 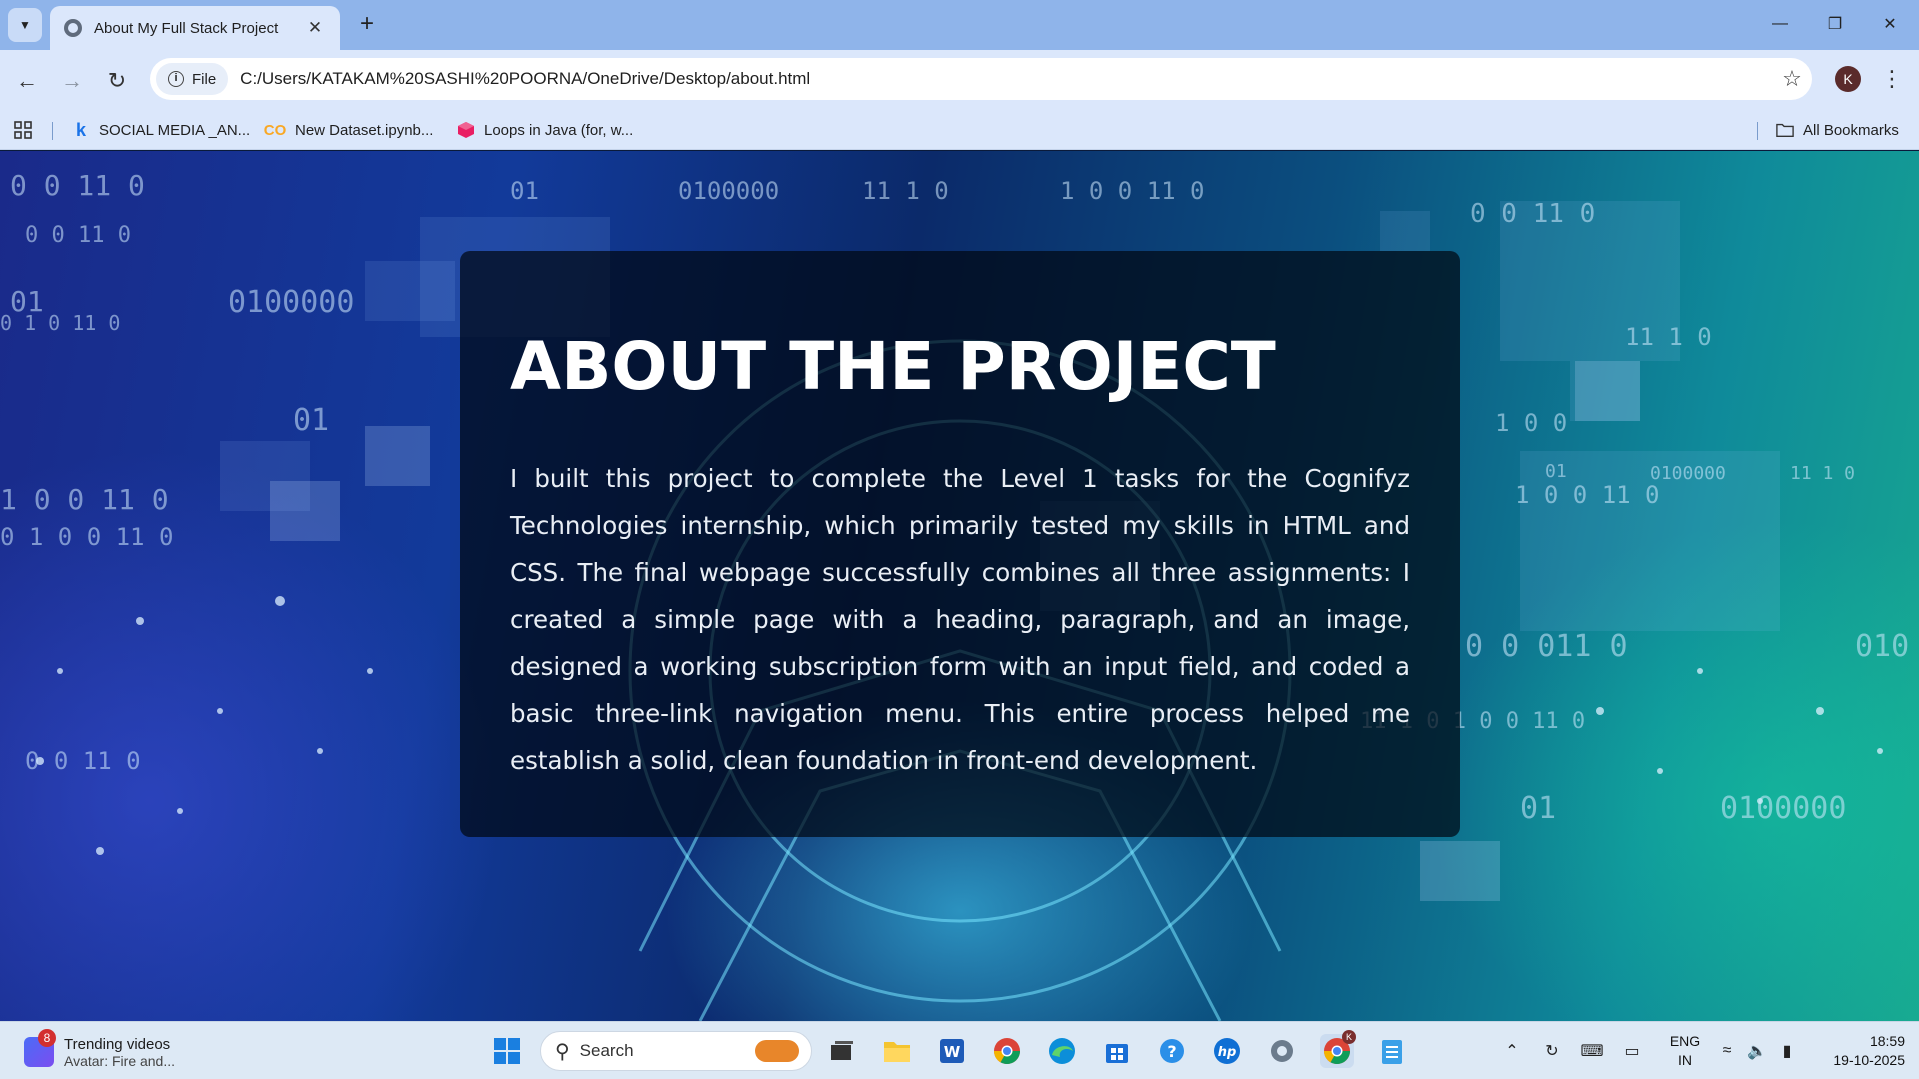 What do you see at coordinates (47, 1038) in the screenshot?
I see `notification-badge: 8` at bounding box center [47, 1038].